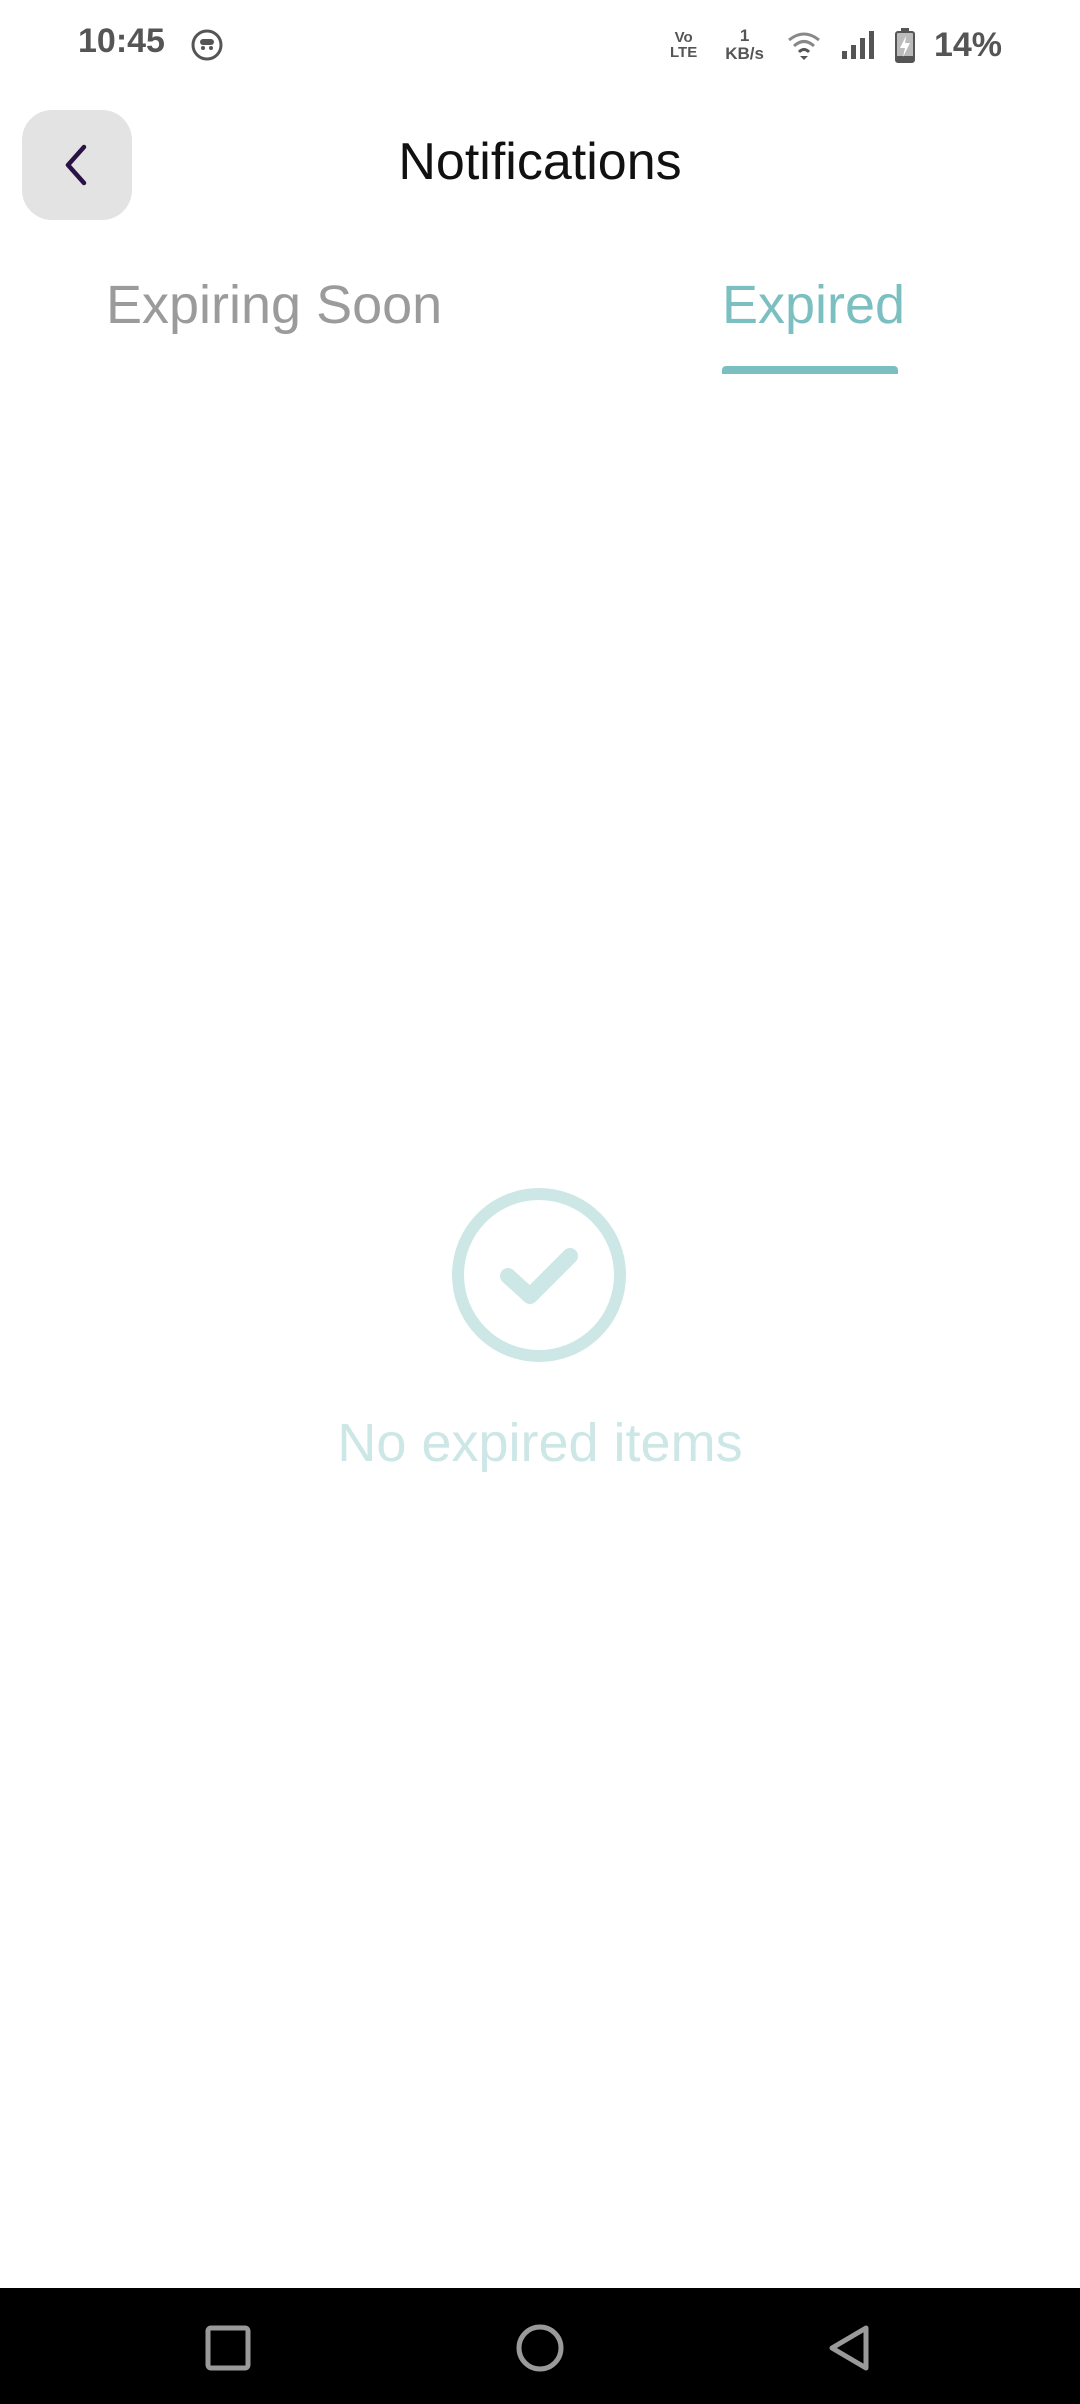 This screenshot has height=2404, width=1080. Describe the element at coordinates (813, 305) in the screenshot. I see `tab-expired: Expired` at that location.